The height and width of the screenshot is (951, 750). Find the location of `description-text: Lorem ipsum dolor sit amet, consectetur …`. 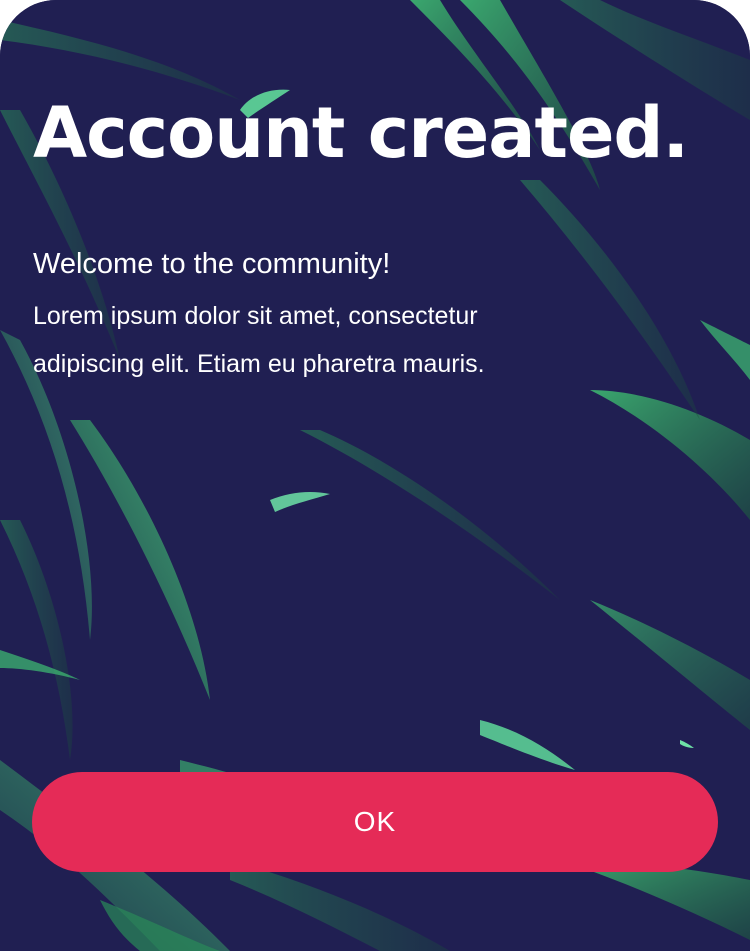

description-text: Lorem ipsum dolor sit amet, consectetur … is located at coordinates (259, 340).